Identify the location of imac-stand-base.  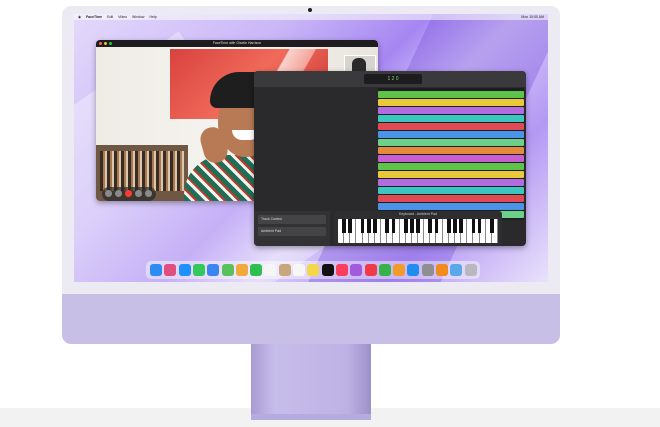
(311, 417).